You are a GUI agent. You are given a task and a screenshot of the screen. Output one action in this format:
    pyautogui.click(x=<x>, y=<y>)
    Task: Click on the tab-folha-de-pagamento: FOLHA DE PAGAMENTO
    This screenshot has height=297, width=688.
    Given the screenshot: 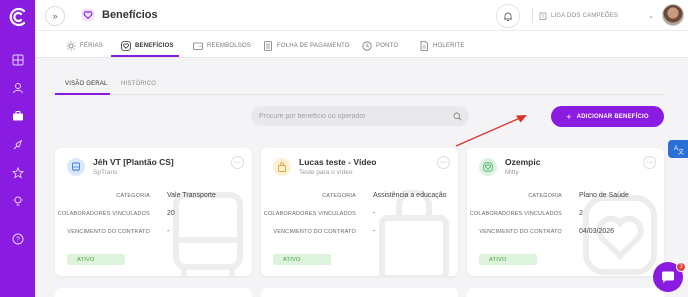 What is the action you would take?
    pyautogui.click(x=306, y=46)
    